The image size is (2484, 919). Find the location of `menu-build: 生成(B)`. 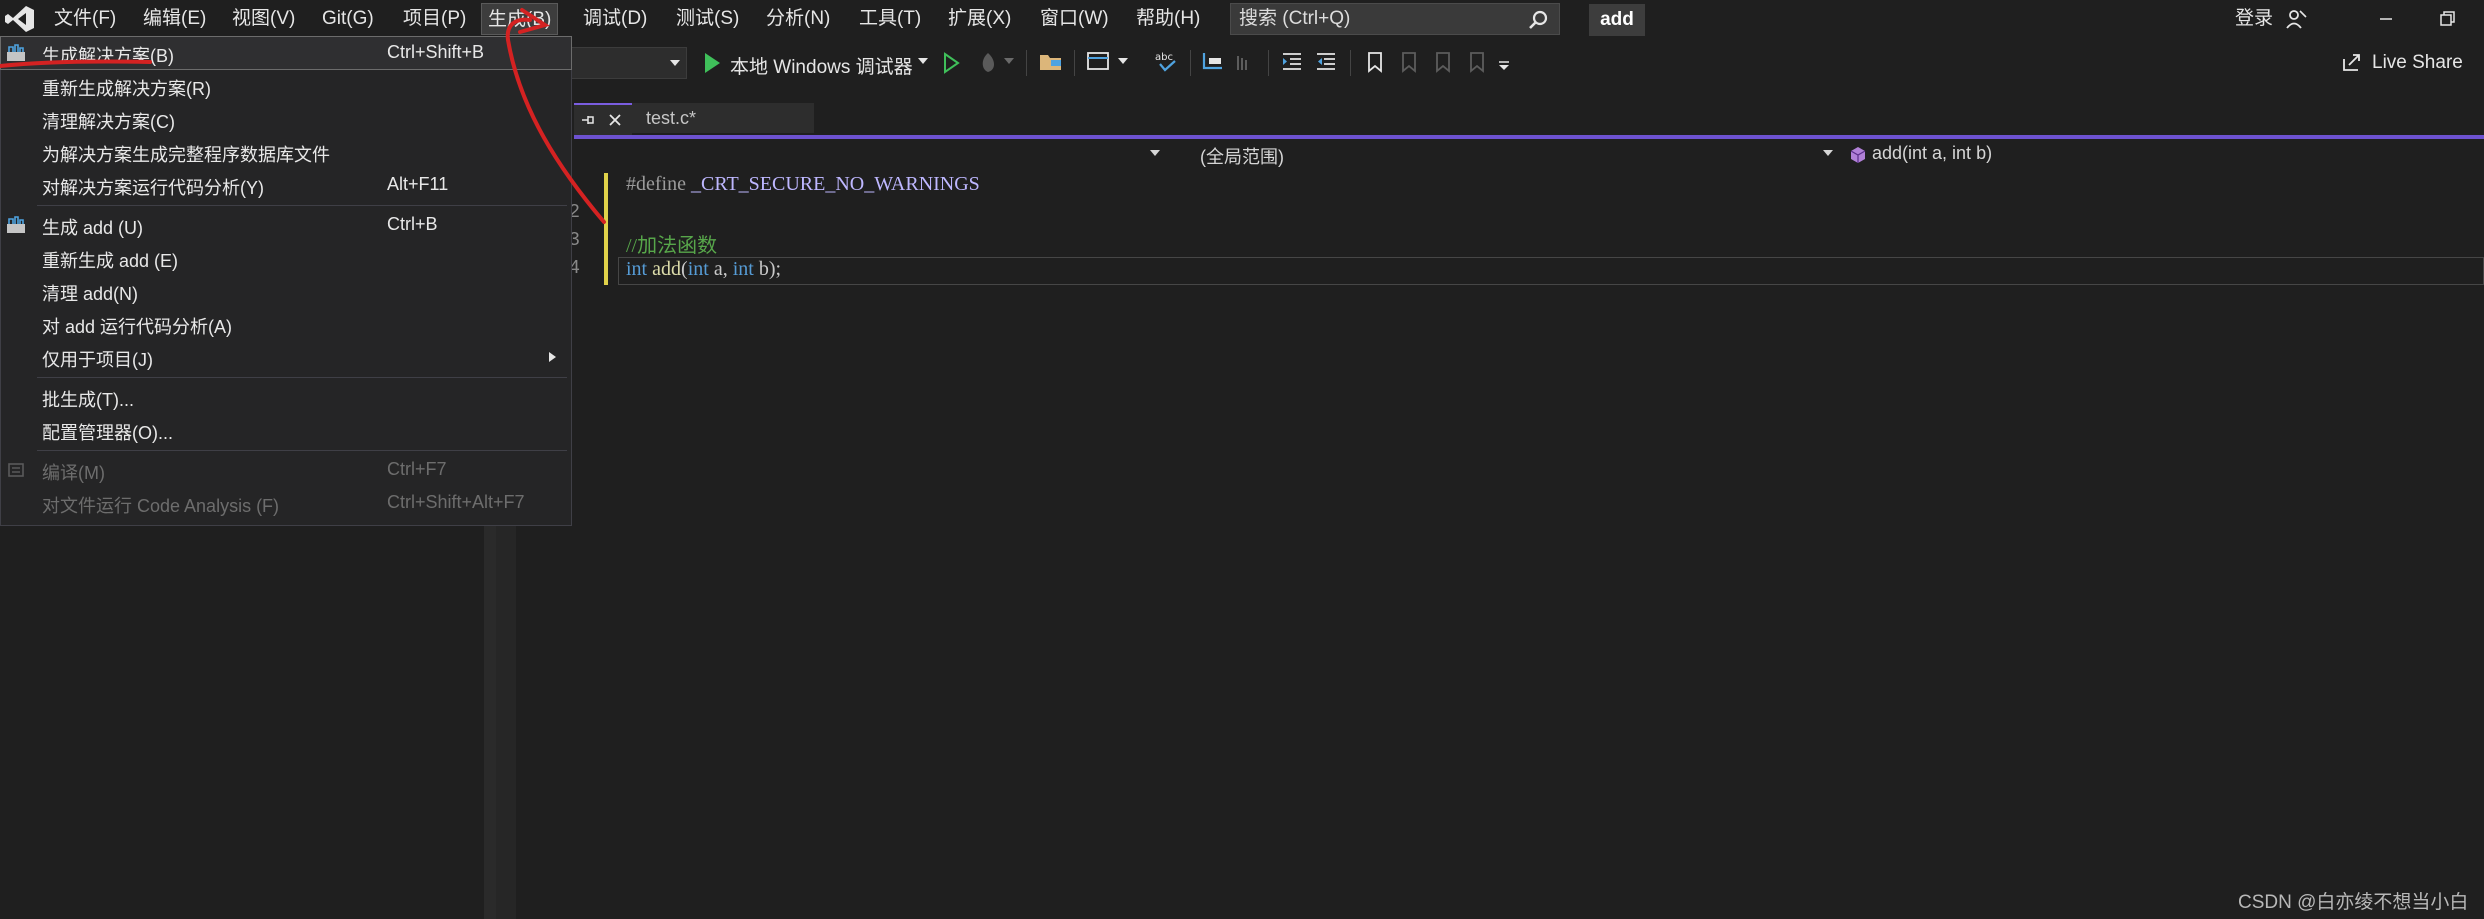

menu-build: 生成(B) is located at coordinates (520, 19).